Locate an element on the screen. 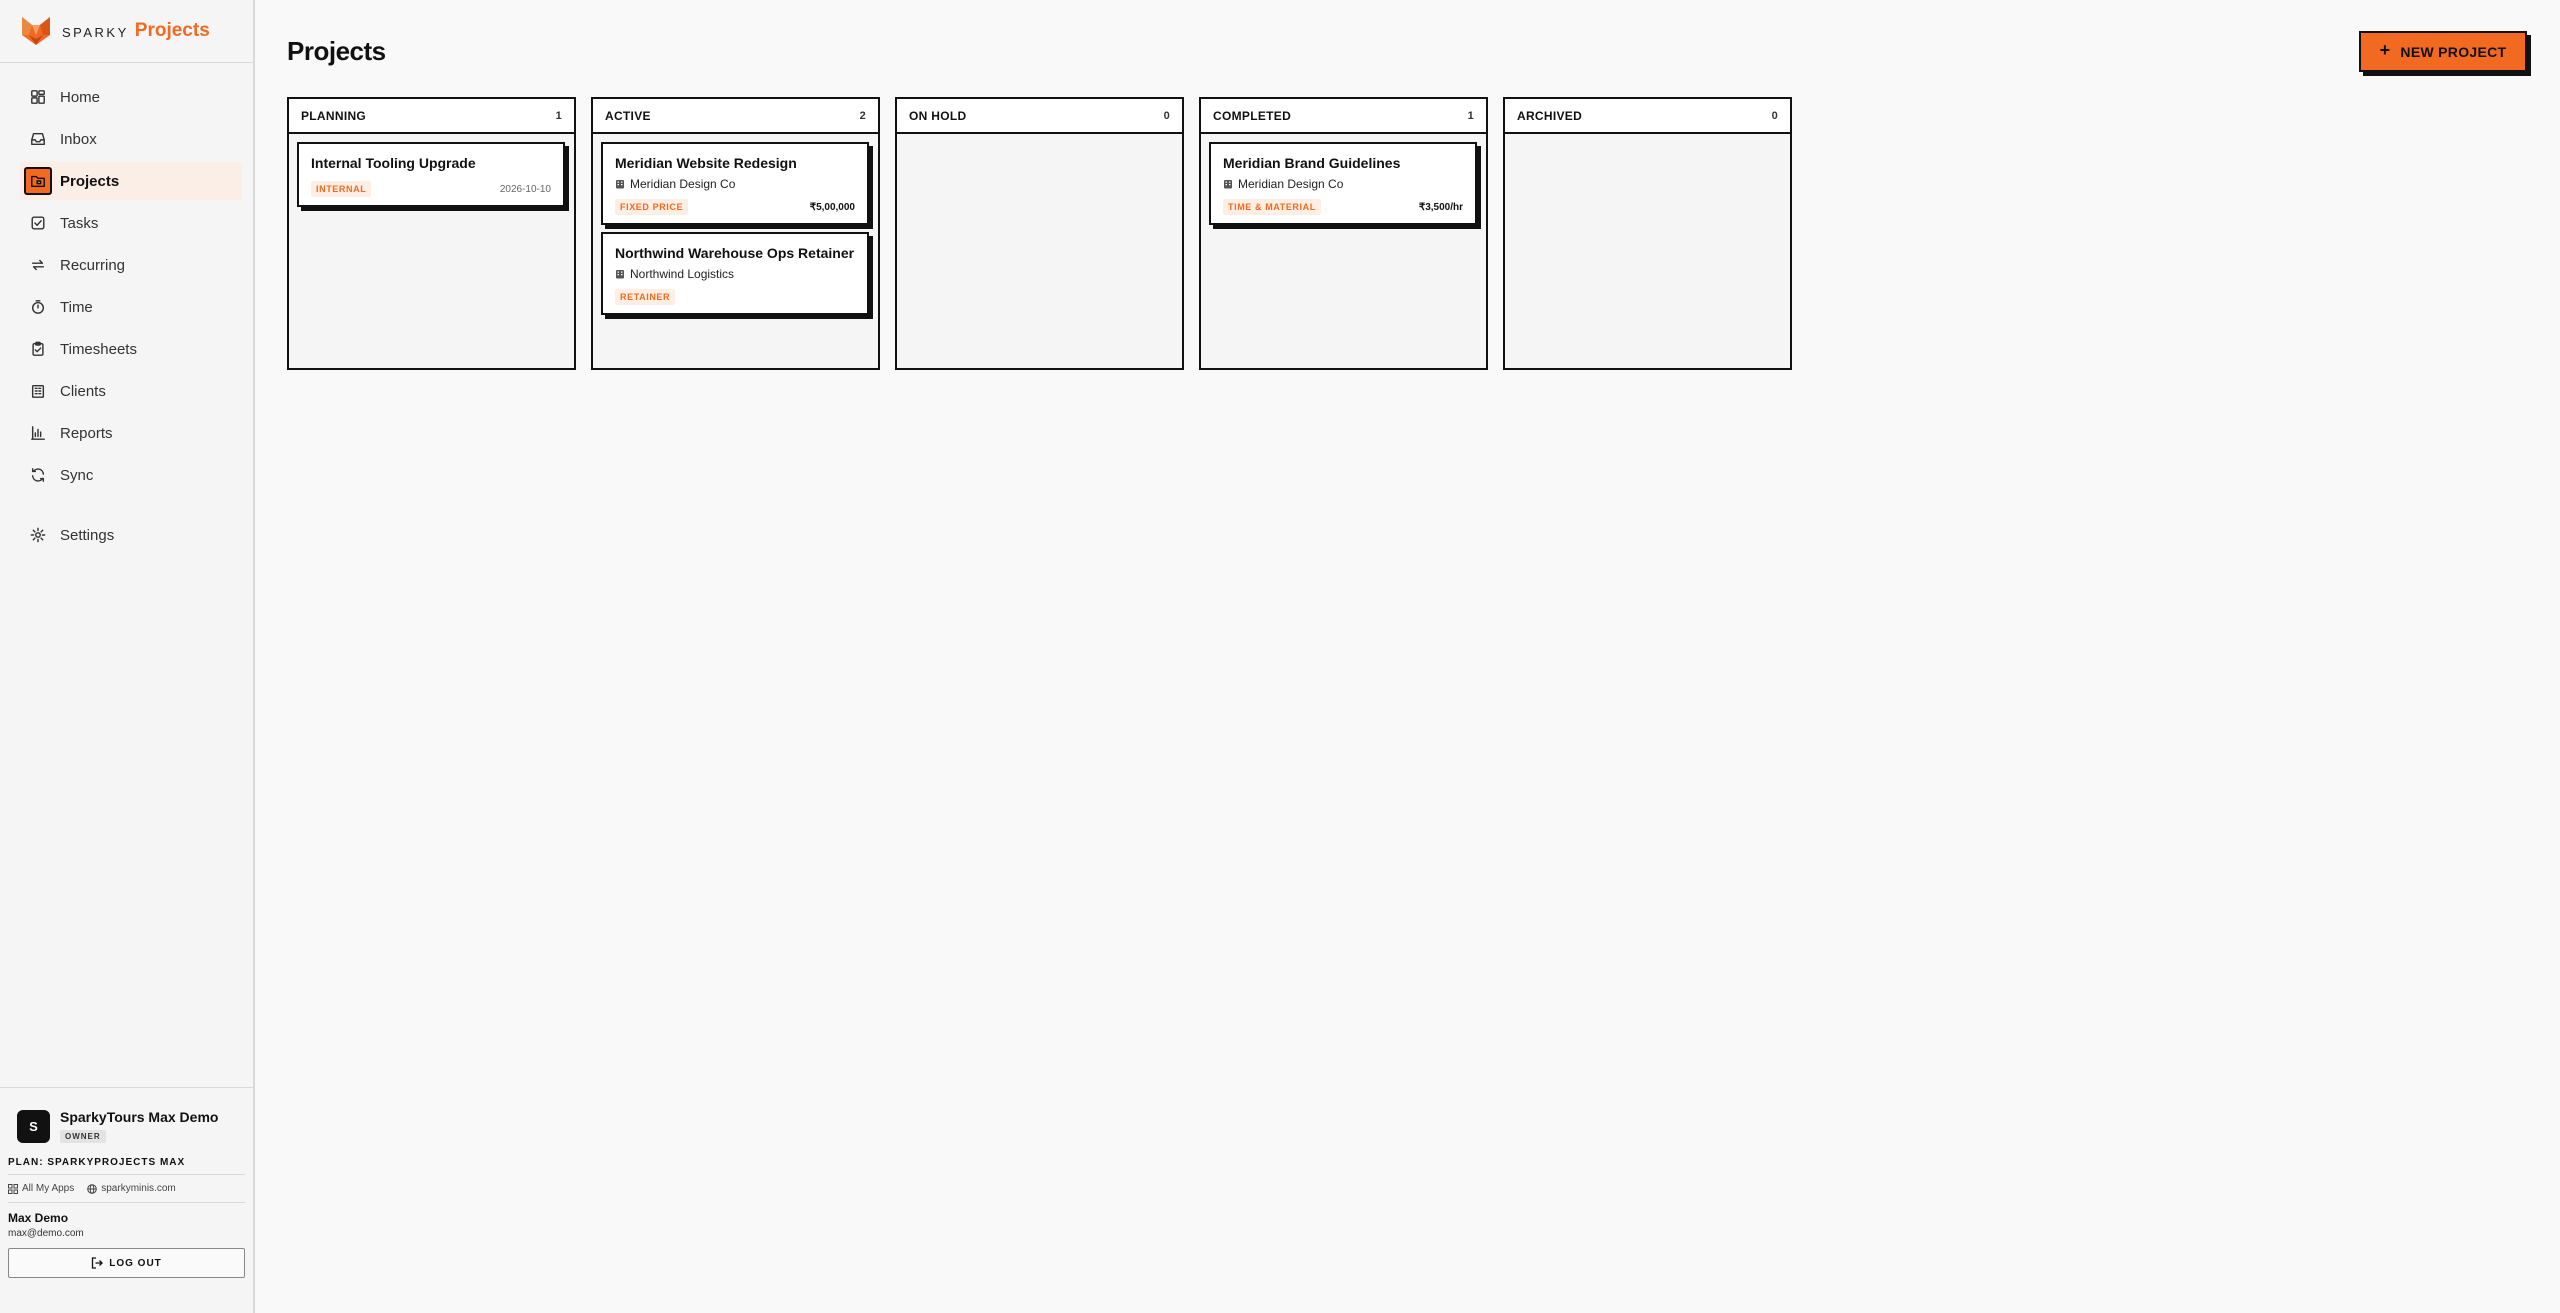 The width and height of the screenshot is (2560, 1313). project-title: Meridian Brand Guidelines is located at coordinates (1312, 163).